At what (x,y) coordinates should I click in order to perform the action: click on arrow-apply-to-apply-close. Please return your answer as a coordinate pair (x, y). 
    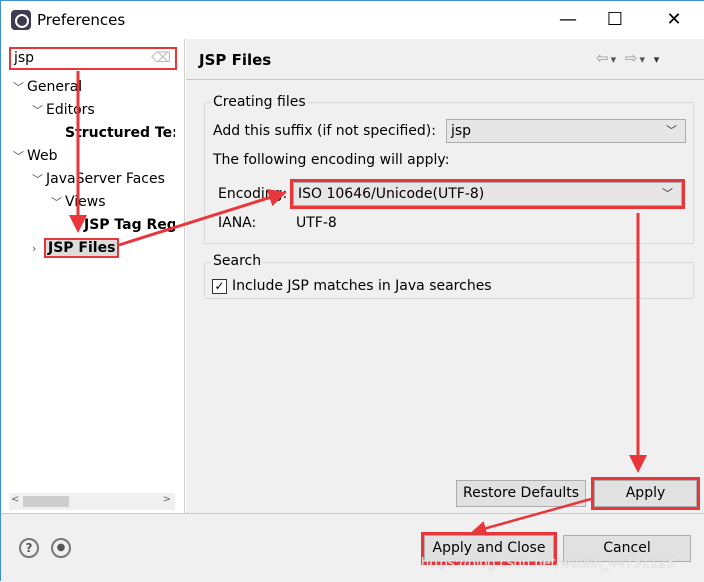
    Looking at the image, I should click on (531, 516).